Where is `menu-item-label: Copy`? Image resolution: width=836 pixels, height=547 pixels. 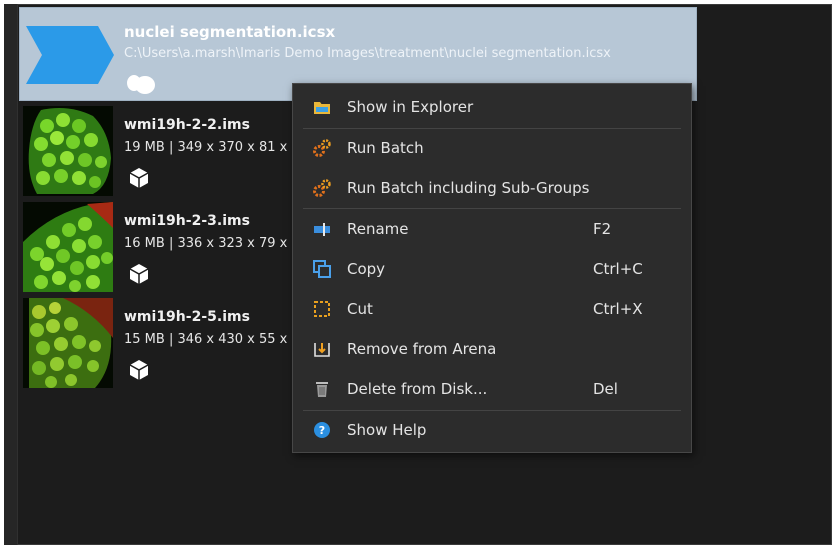
menu-item-label: Copy is located at coordinates (366, 269).